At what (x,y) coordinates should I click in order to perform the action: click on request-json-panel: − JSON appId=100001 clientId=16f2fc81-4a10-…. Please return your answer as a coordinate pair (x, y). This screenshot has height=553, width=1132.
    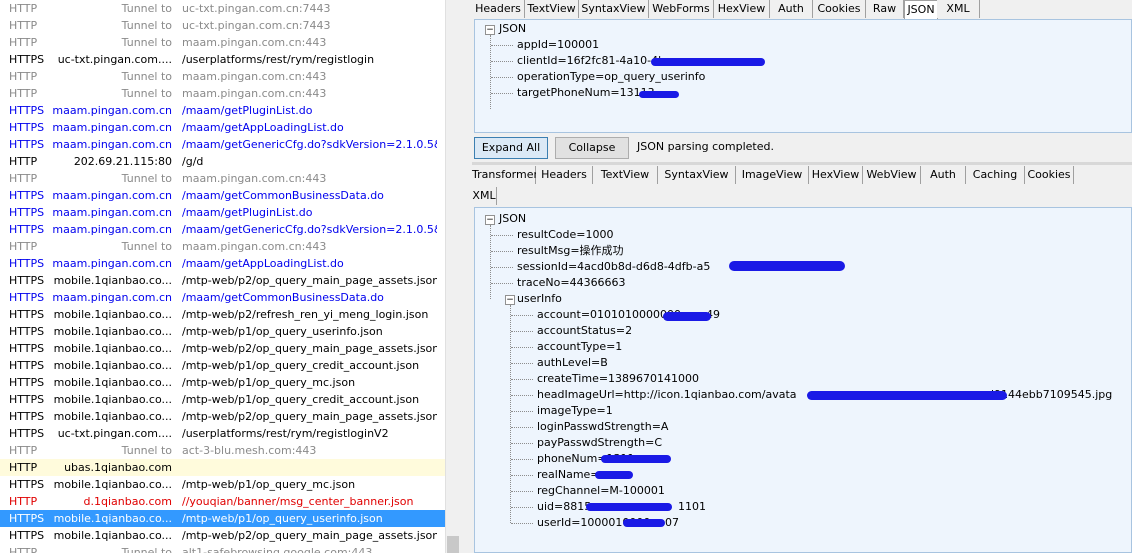
    Looking at the image, I should click on (803, 76).